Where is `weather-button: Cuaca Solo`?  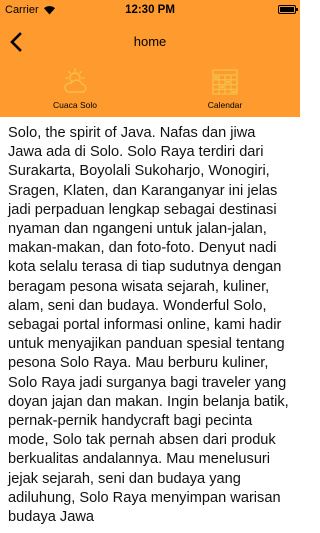
weather-button: Cuaca Solo is located at coordinates (75, 90).